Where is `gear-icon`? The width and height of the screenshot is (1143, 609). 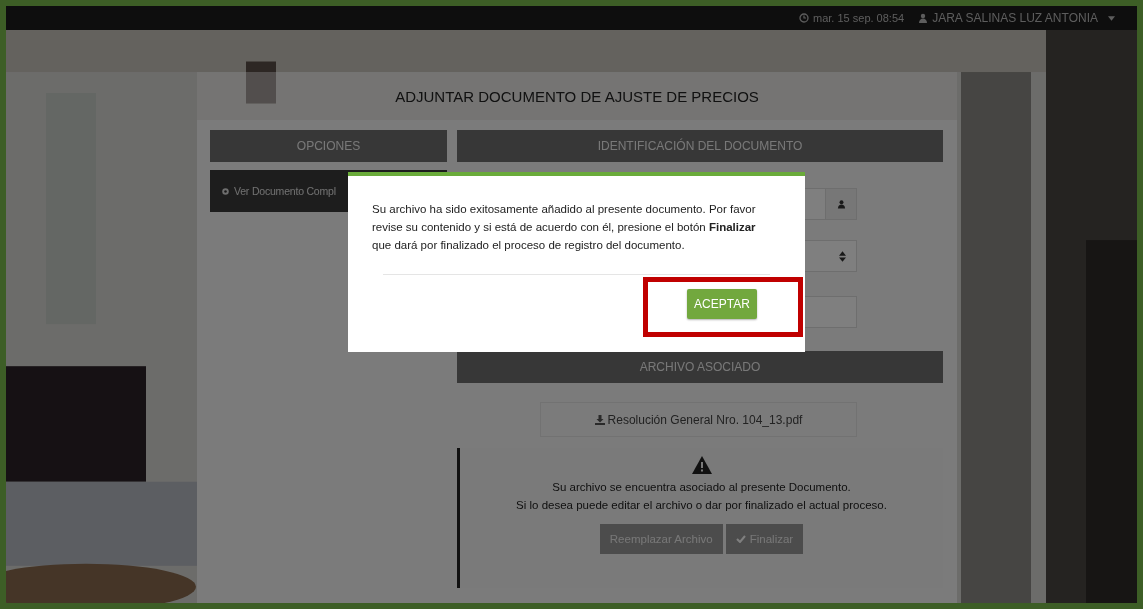
gear-icon is located at coordinates (225, 191).